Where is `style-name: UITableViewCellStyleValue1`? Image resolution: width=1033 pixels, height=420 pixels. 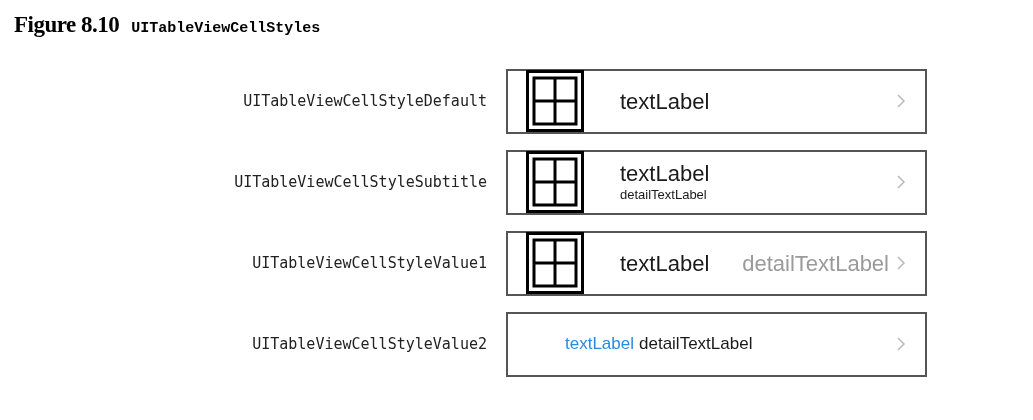
style-name: UITableViewCellStyleValue1 is located at coordinates (369, 263).